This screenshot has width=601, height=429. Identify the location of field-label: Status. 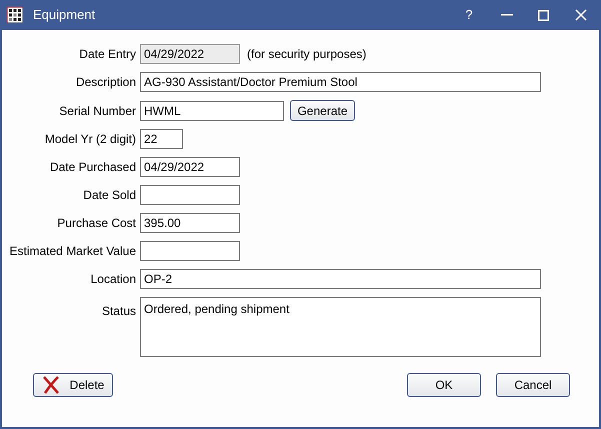
(119, 311).